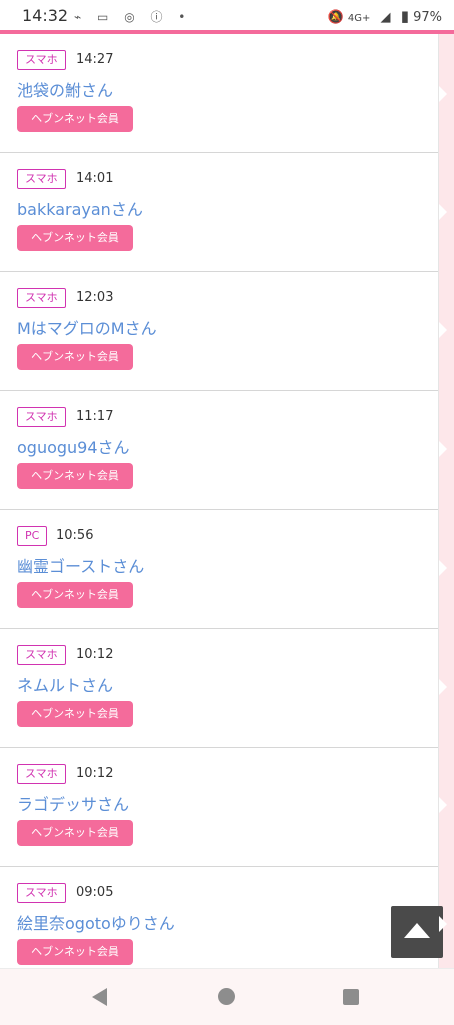  I want to click on visitor-entry: スマホ 12:03 MはマグロのMさん ヘブンネット会員, so click(219, 331).